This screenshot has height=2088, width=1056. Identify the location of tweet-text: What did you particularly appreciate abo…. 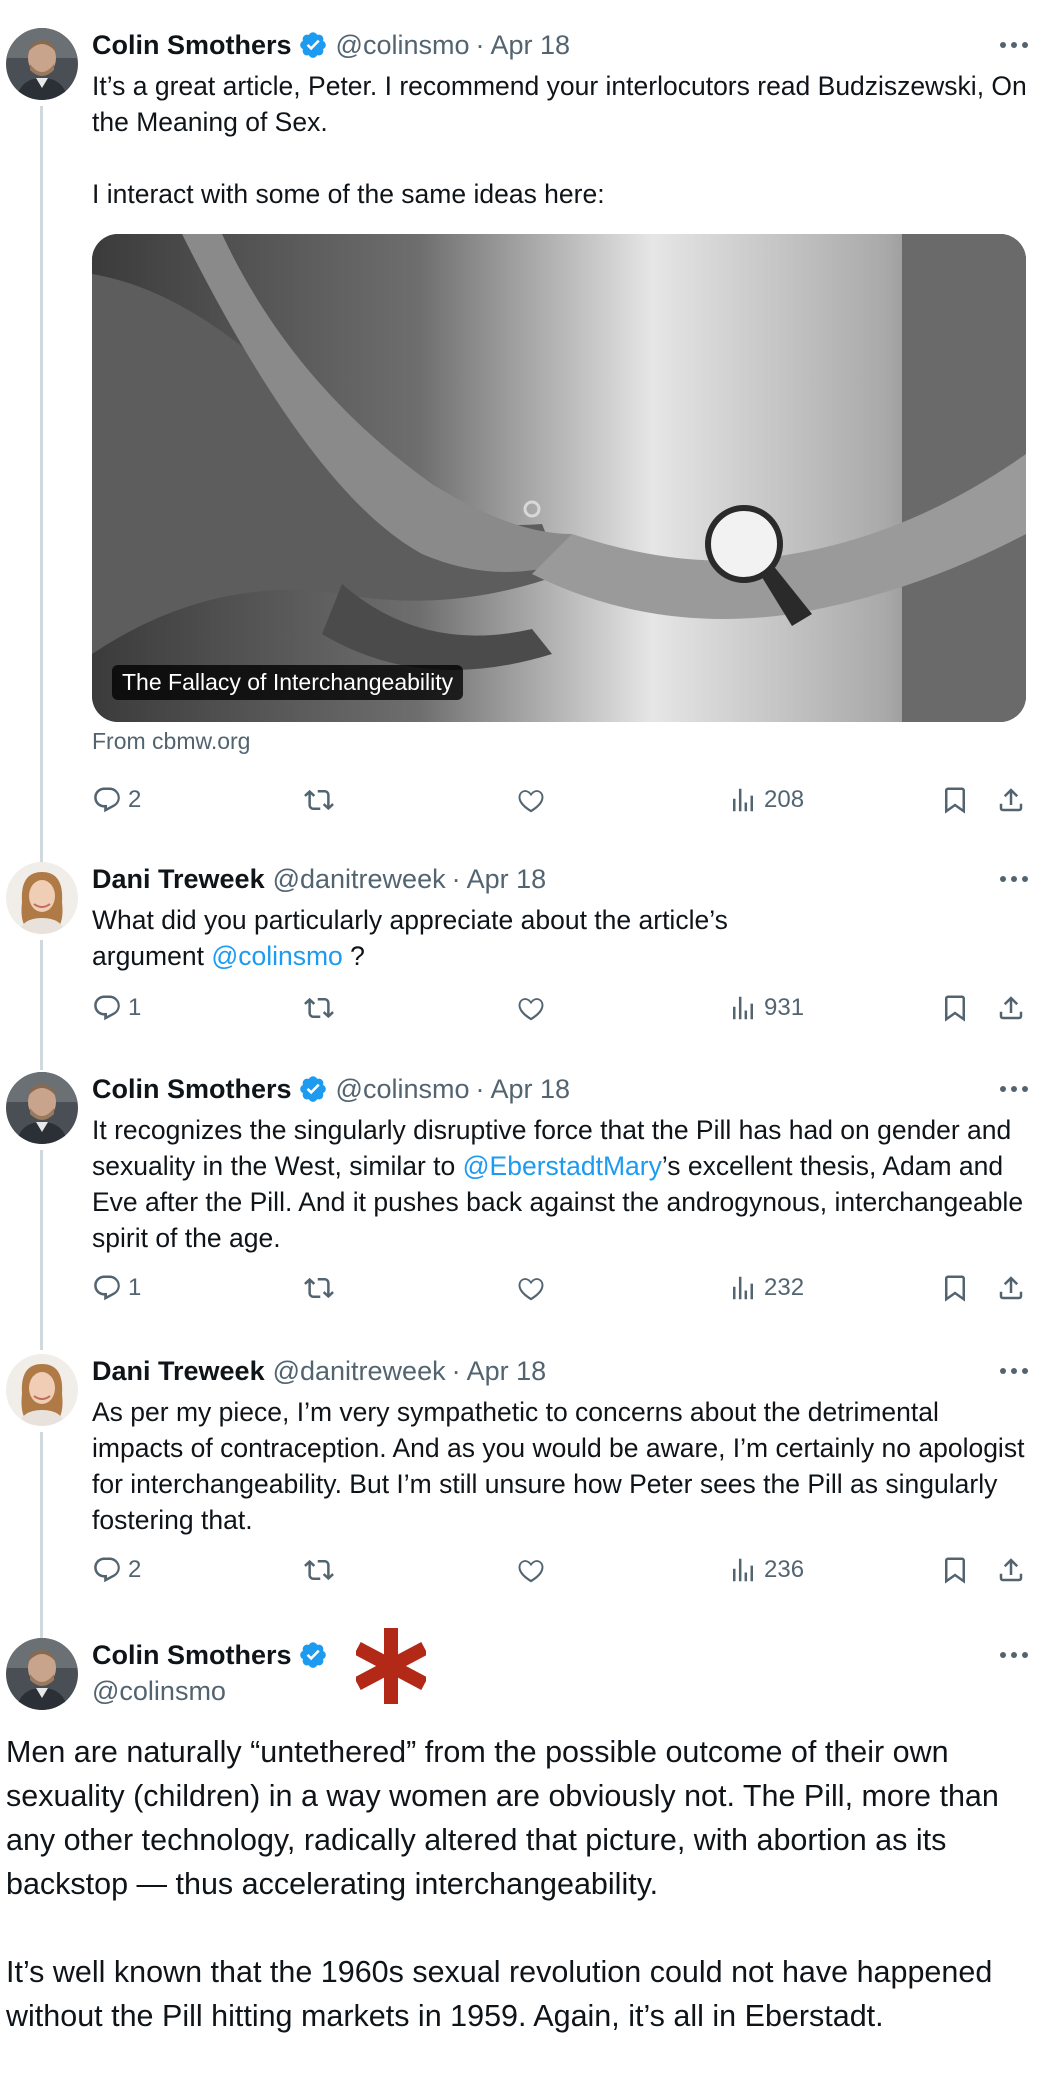
(424, 938).